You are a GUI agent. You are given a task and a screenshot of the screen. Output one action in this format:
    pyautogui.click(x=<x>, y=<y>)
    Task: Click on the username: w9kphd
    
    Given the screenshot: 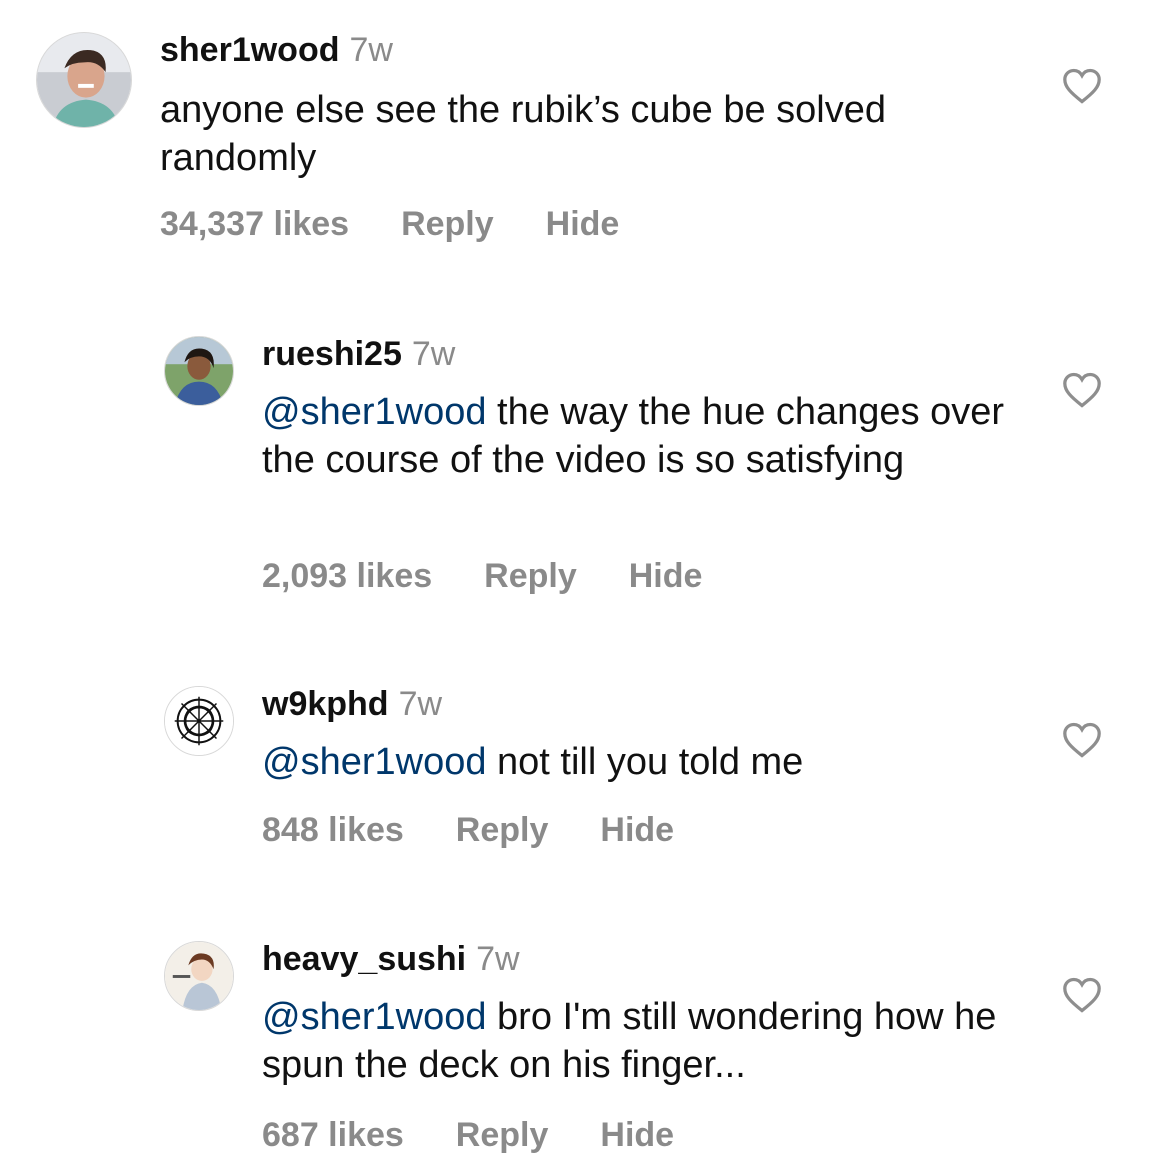 What is the action you would take?
    pyautogui.click(x=325, y=704)
    